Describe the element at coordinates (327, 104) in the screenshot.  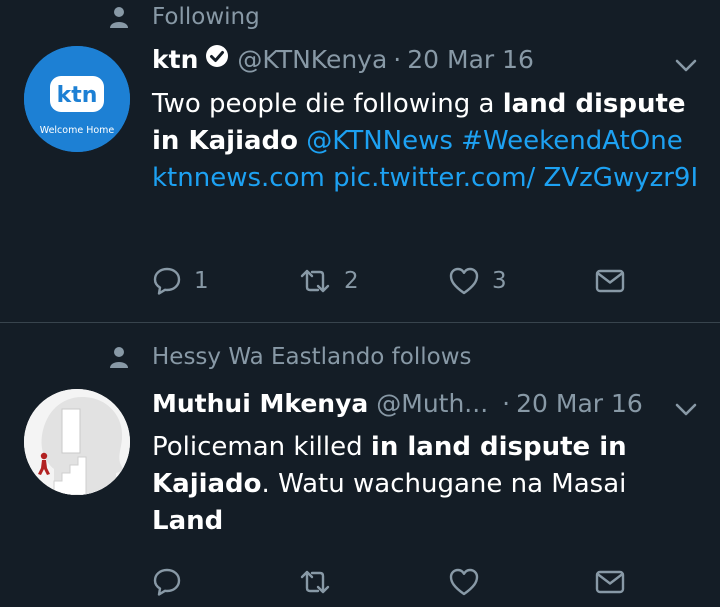
I see `text-segment: Two people die following a` at that location.